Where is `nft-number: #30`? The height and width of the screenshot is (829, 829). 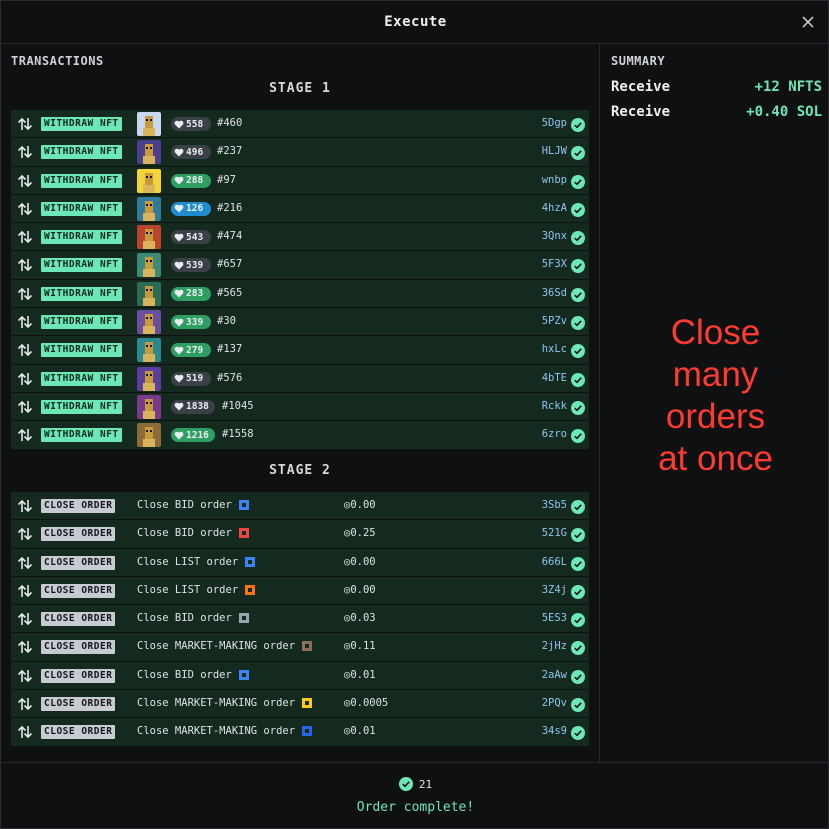
nft-number: #30 is located at coordinates (226, 321).